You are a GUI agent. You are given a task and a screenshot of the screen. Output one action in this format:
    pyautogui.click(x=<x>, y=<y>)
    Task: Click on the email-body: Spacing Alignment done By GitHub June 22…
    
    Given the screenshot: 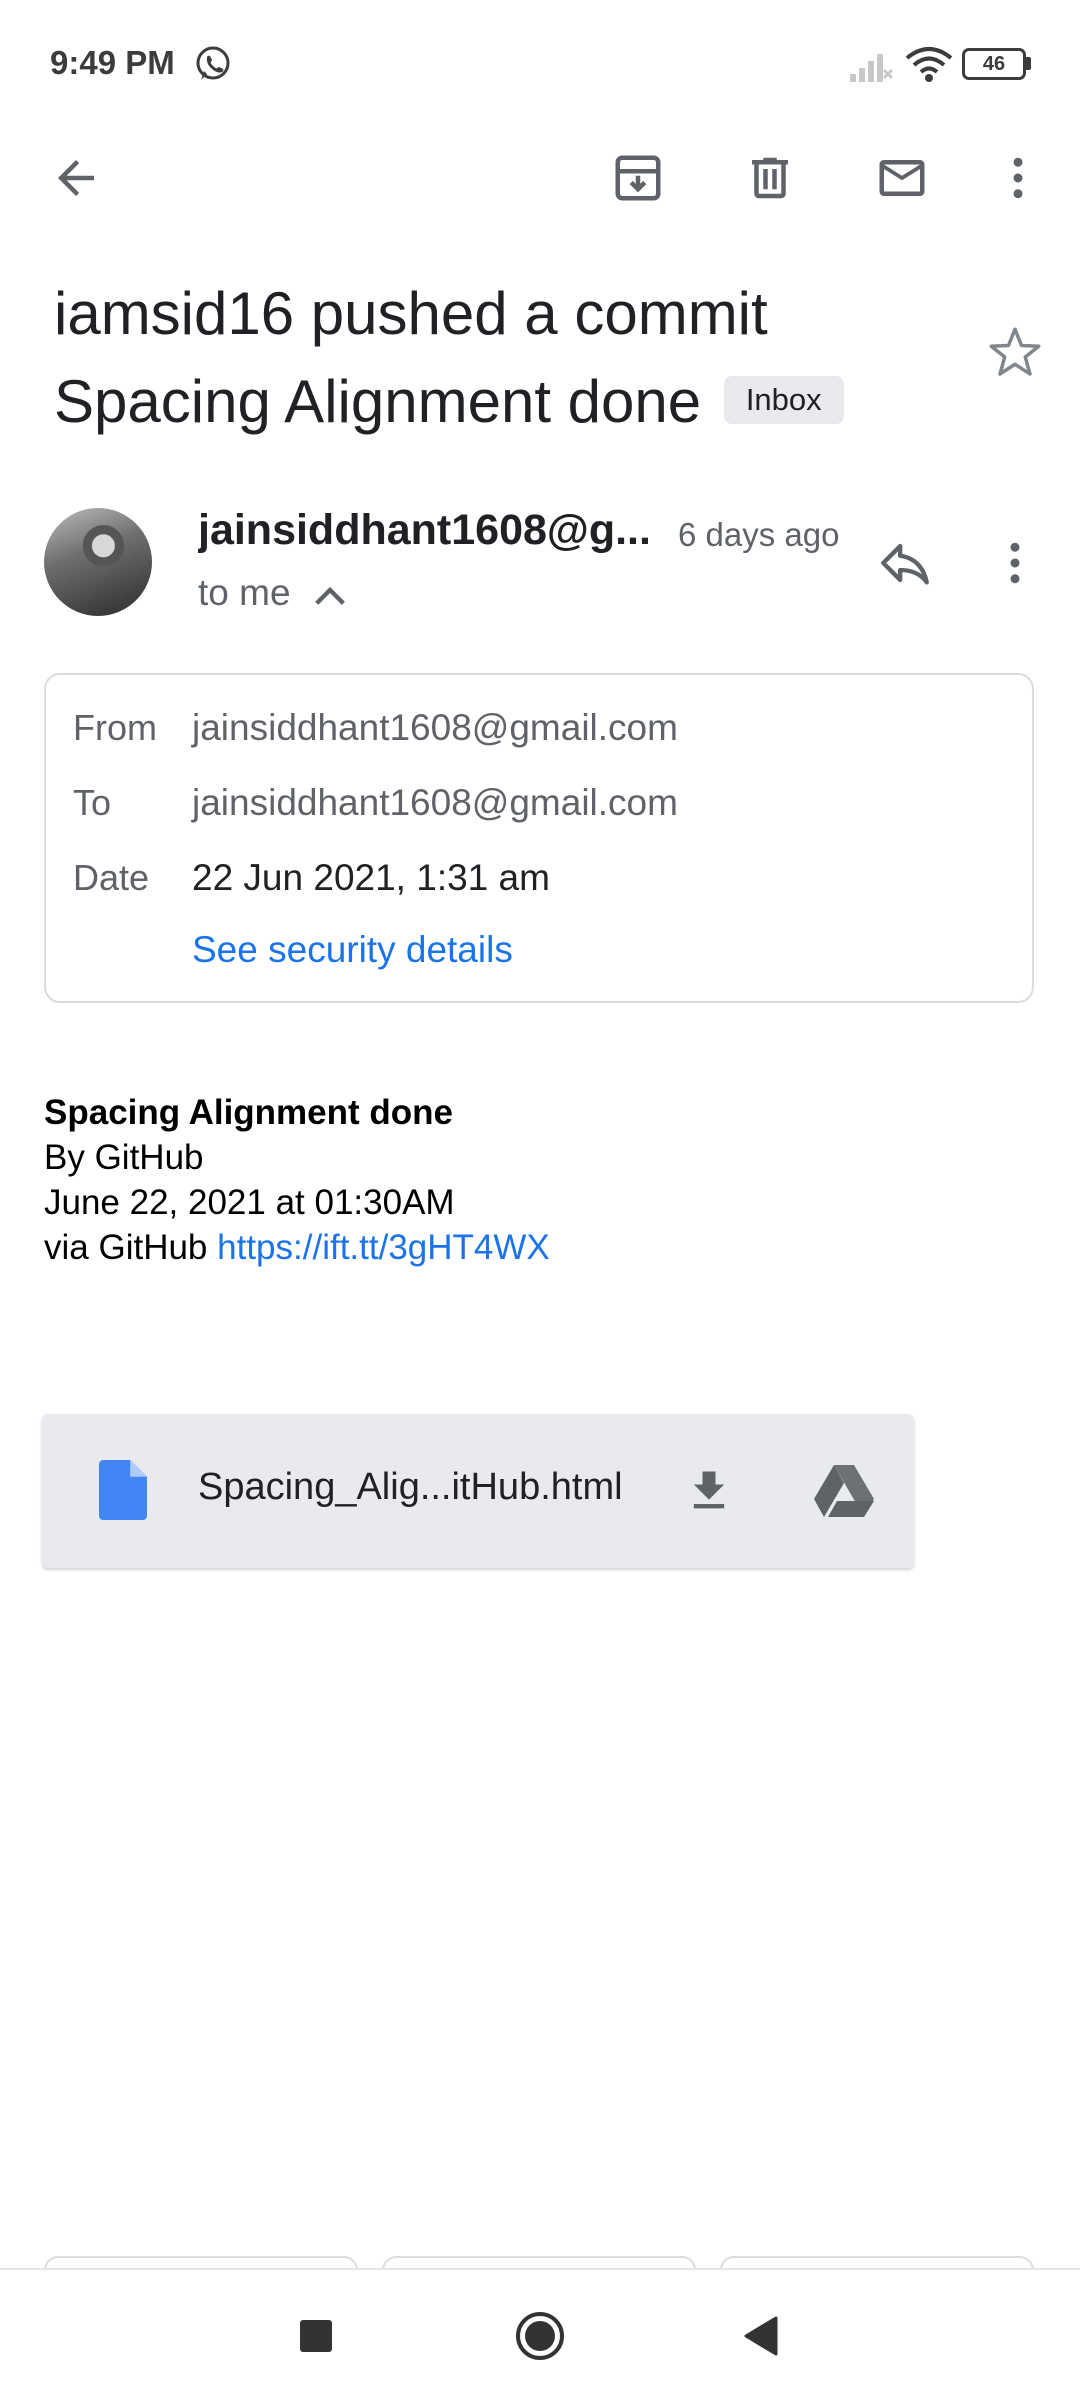 What is the action you would take?
    pyautogui.click(x=297, y=1180)
    